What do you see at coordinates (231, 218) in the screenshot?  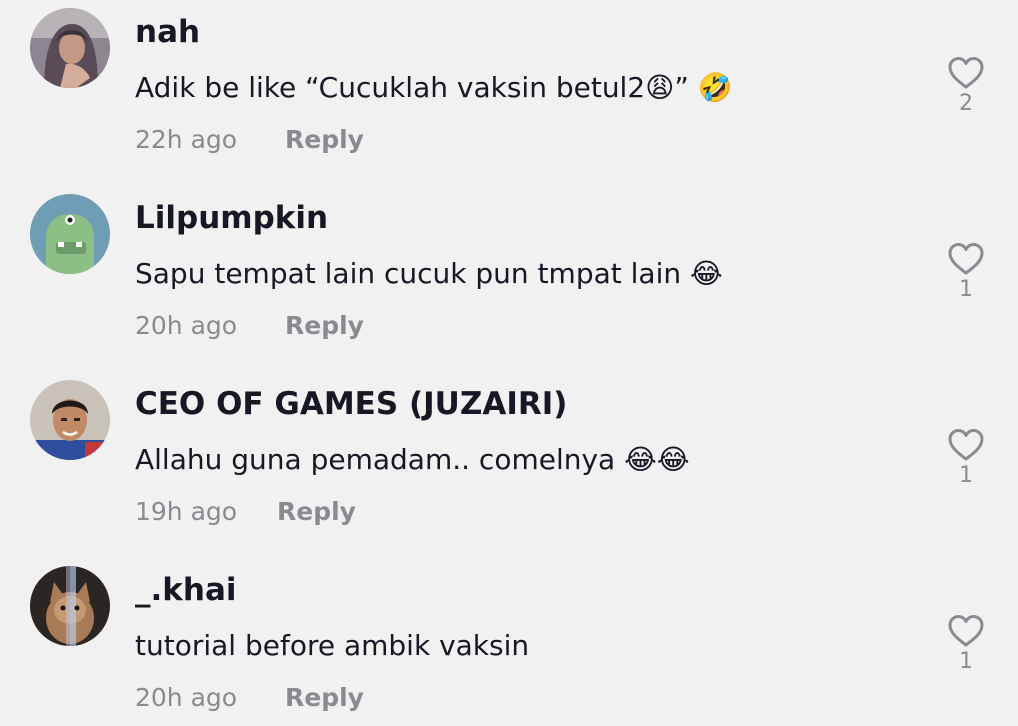 I see `comment-username: Lilpumpkin` at bounding box center [231, 218].